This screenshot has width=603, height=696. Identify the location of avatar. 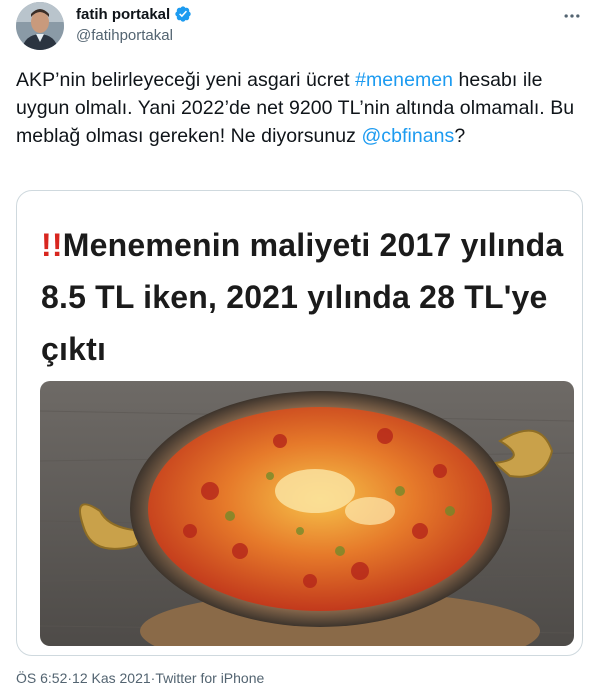
(40, 26).